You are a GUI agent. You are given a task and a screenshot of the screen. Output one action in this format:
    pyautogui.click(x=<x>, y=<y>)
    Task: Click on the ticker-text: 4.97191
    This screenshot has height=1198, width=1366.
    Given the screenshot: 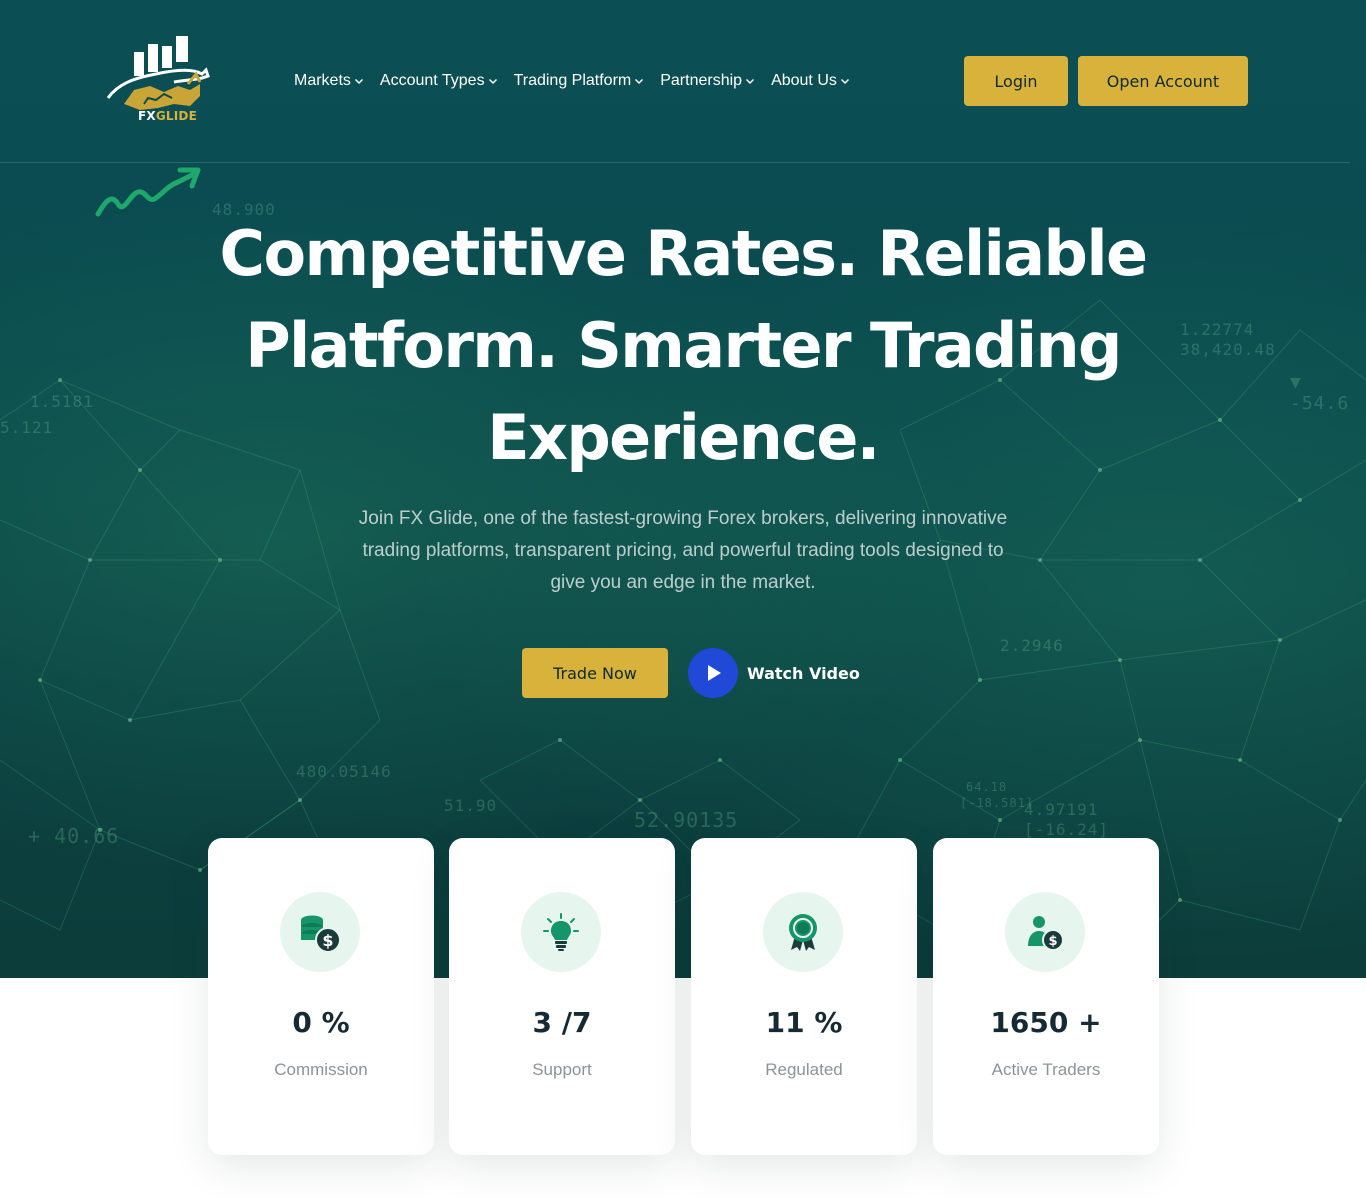 What is the action you would take?
    pyautogui.click(x=1061, y=809)
    